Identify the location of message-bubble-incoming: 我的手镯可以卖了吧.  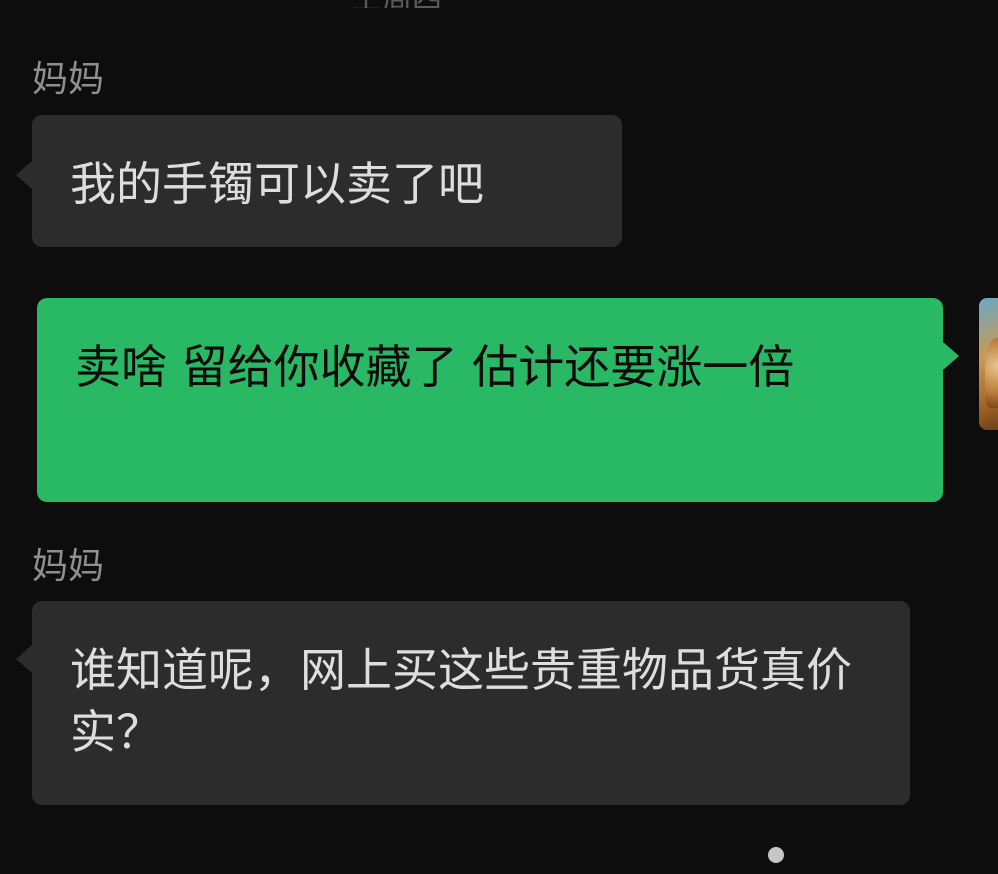
(319, 181).